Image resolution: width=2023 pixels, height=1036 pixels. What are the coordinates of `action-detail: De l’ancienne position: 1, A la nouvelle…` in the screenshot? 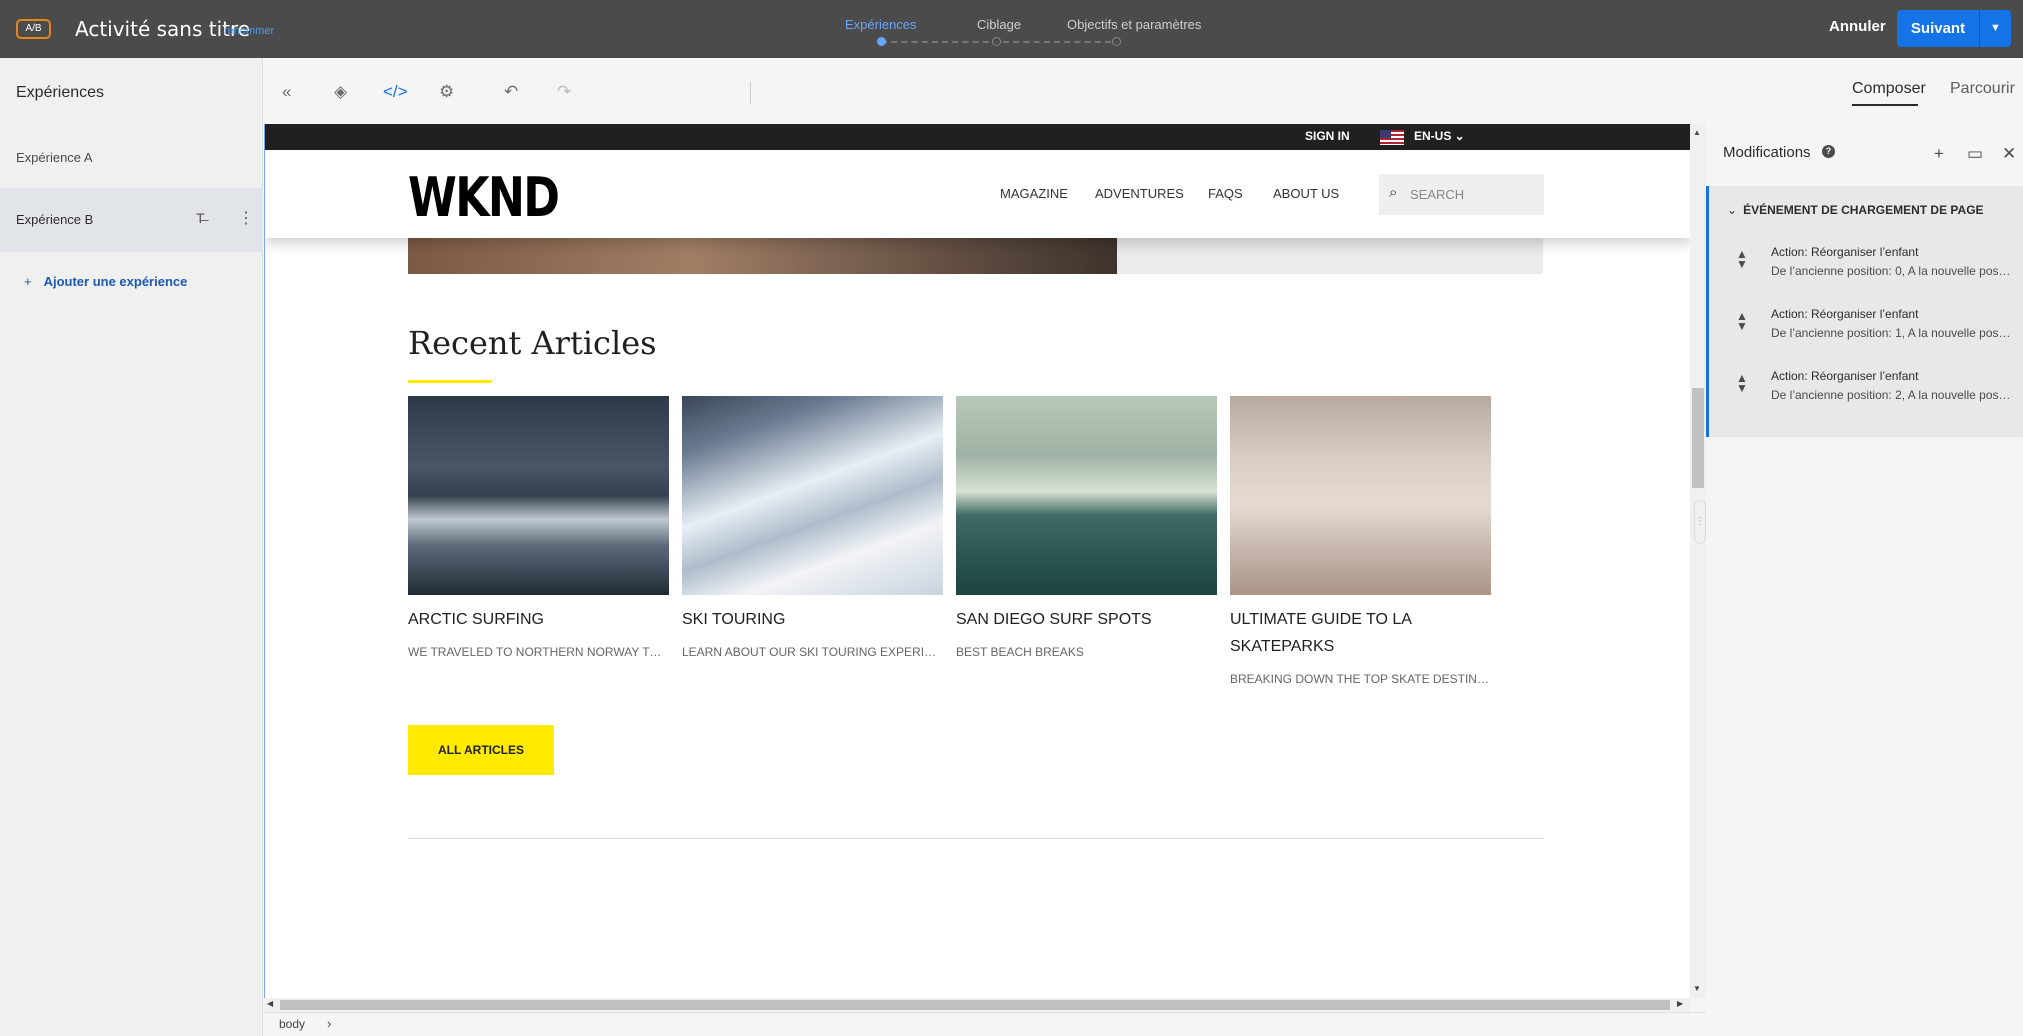 It's located at (1891, 333).